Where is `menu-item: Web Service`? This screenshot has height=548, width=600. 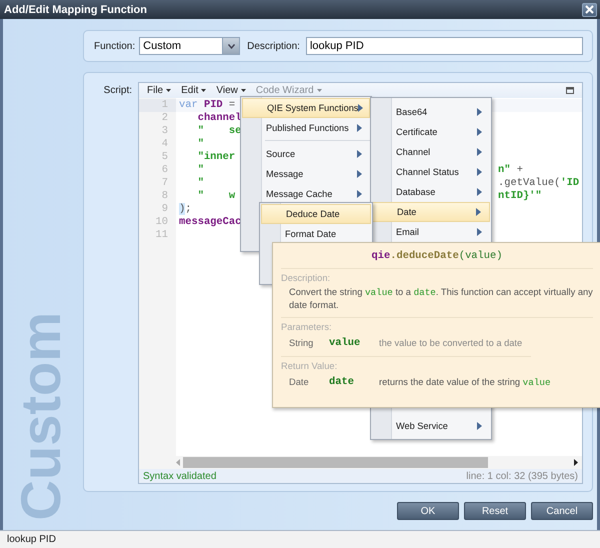
menu-item: Web Service is located at coordinates (431, 426).